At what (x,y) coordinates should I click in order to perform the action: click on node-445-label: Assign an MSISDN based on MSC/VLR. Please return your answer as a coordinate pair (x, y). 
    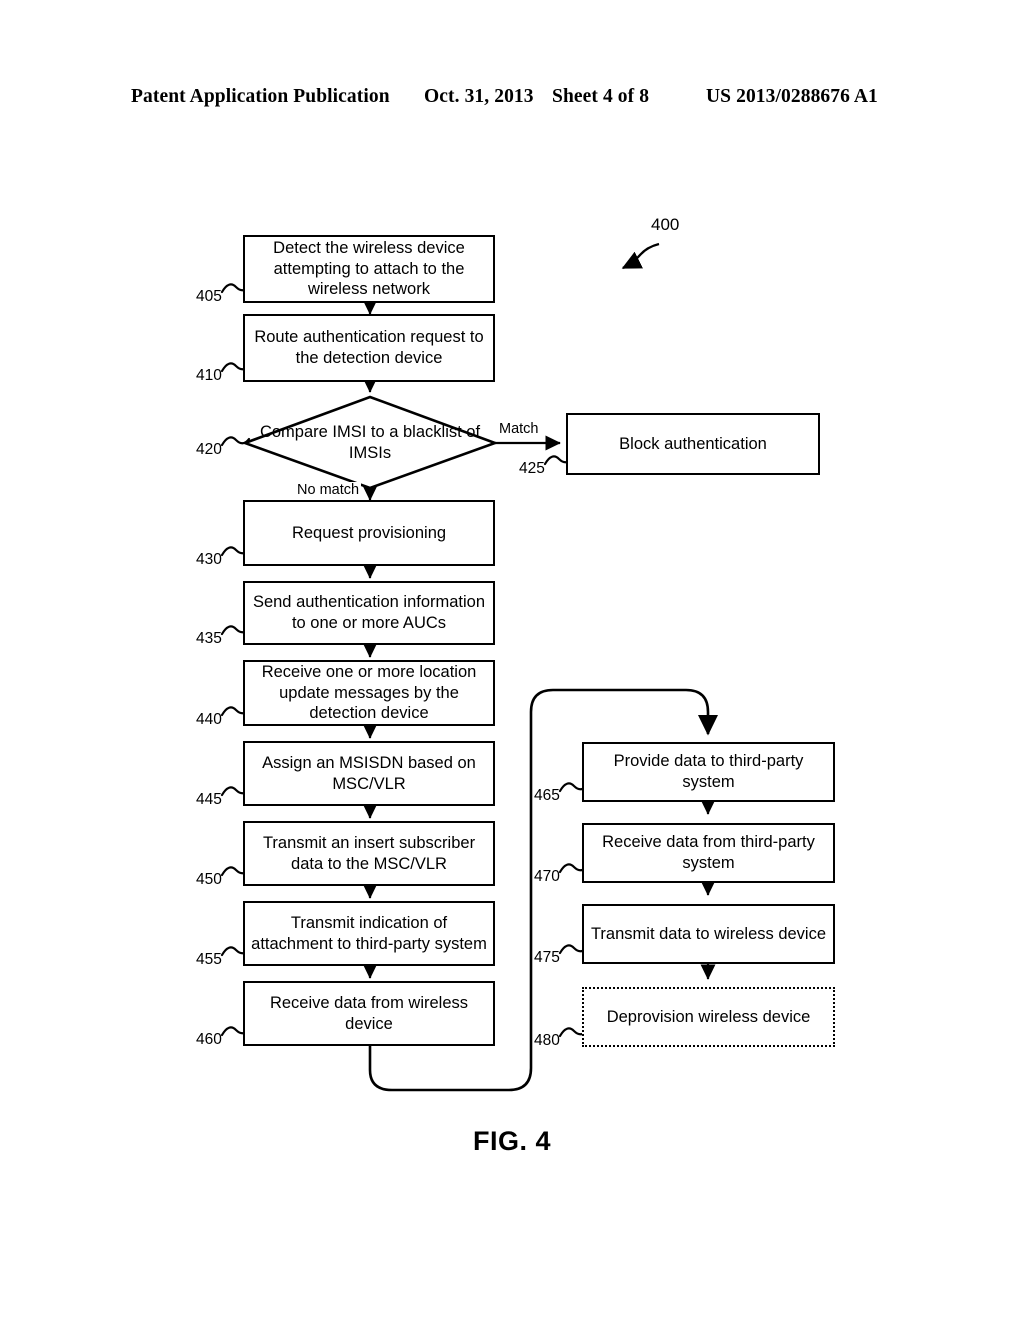
    Looking at the image, I should click on (369, 773).